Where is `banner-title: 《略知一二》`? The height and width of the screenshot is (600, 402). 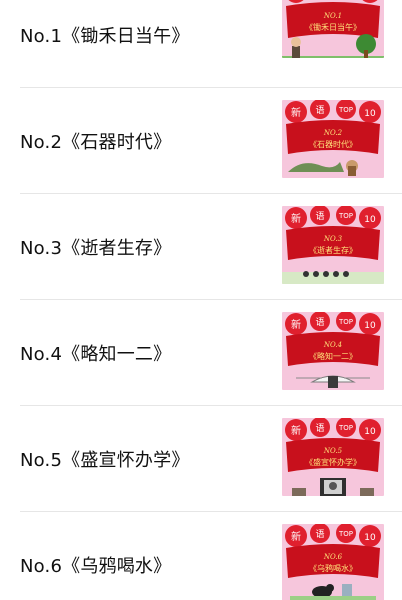 banner-title: 《略知一二》 is located at coordinates (333, 356).